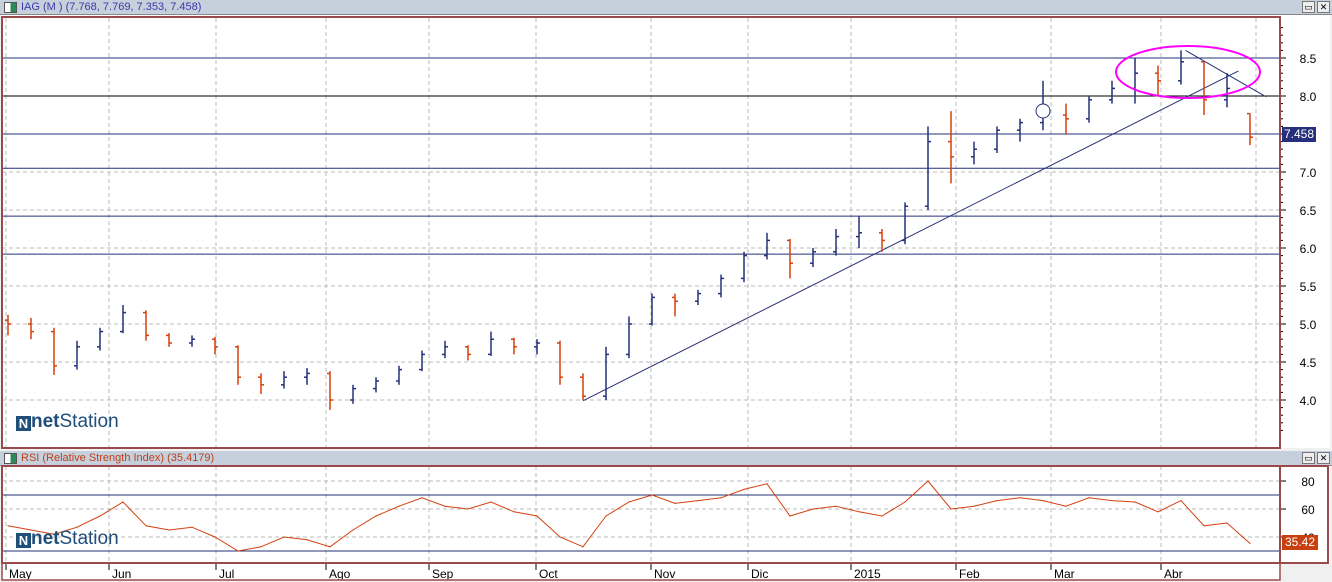 The height and width of the screenshot is (582, 1332). I want to click on time-axis-area, so click(641, 571).